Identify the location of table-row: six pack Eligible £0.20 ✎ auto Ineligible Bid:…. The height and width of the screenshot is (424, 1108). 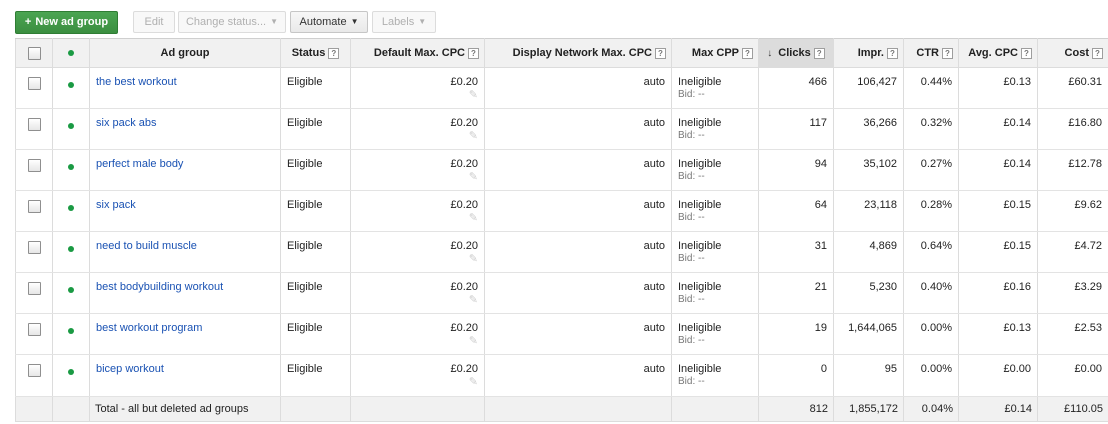
(561, 211).